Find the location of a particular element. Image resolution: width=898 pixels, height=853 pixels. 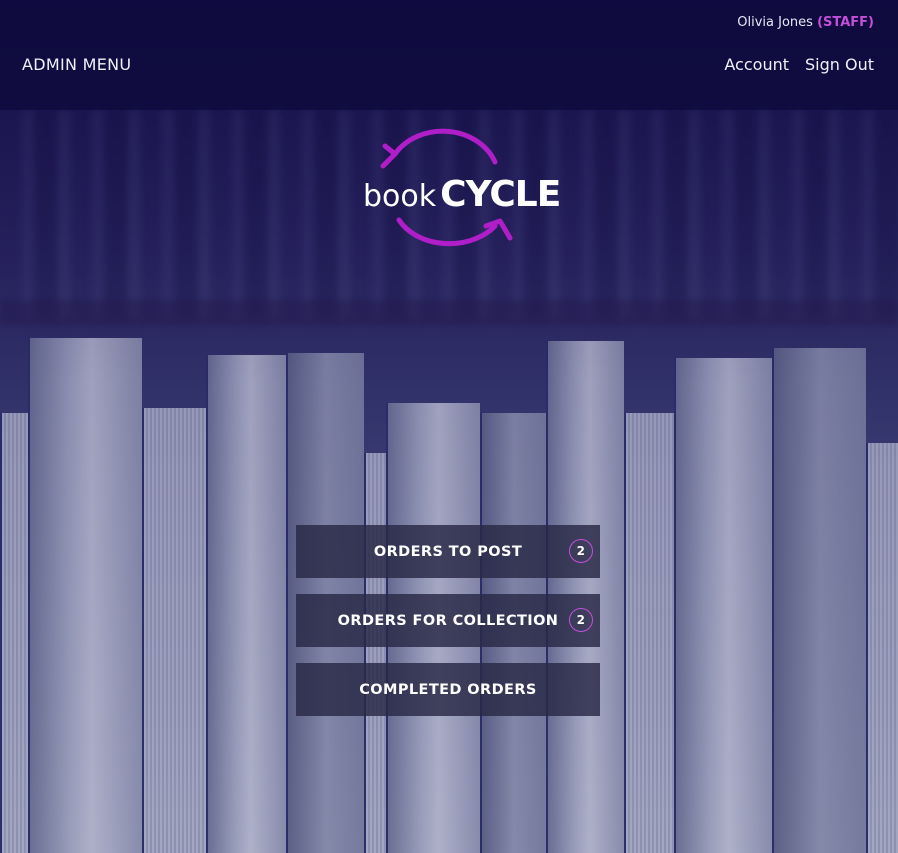

user-role: (STAFF) is located at coordinates (845, 22).